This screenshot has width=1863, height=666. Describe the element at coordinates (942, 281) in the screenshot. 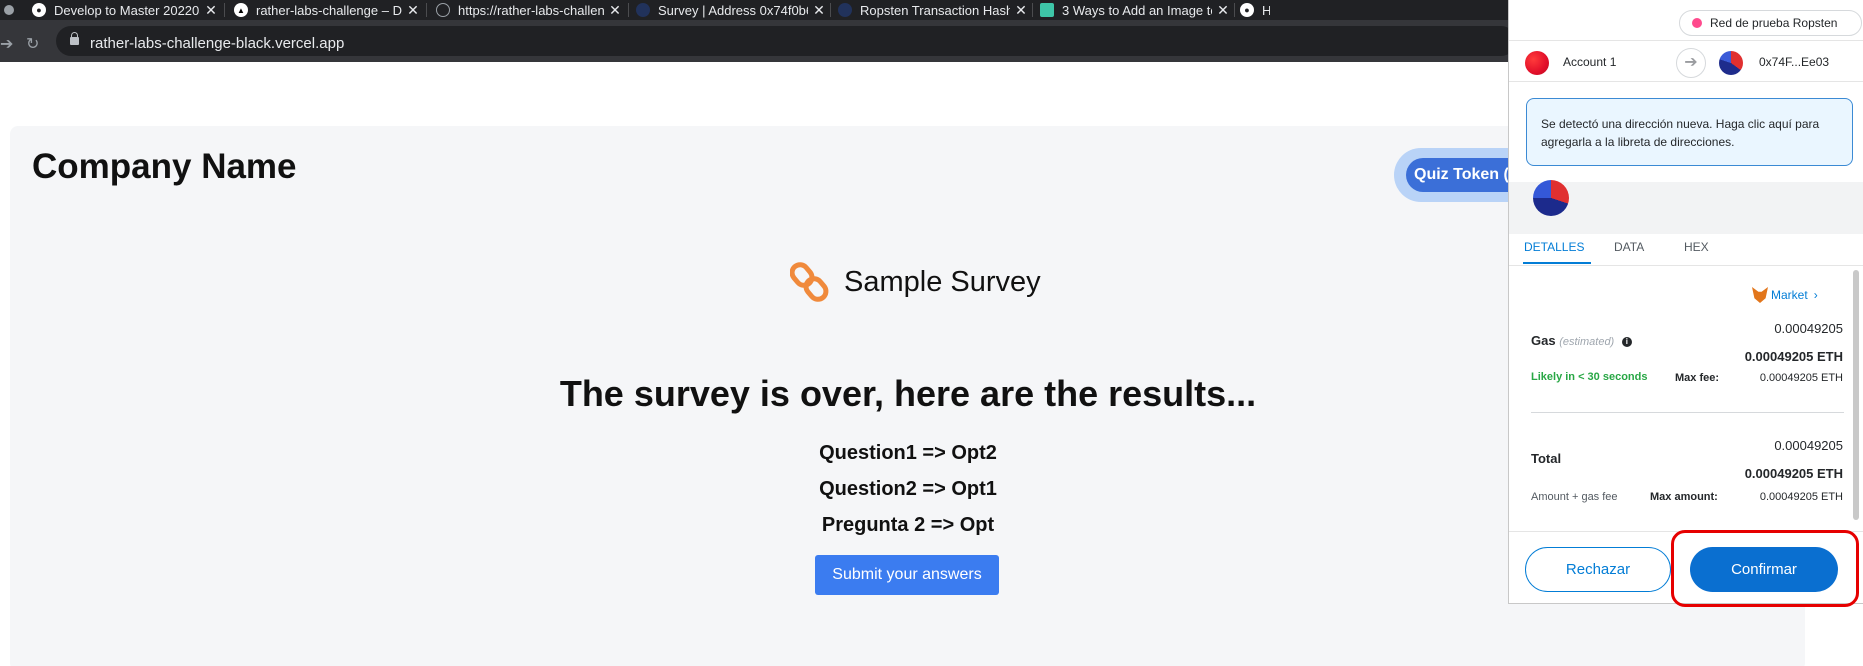

I see `survey-title: Sample Survey` at that location.